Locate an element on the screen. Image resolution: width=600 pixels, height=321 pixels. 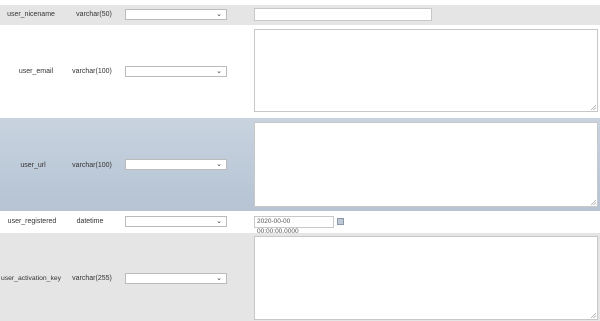
value-textarea is located at coordinates (426, 70).